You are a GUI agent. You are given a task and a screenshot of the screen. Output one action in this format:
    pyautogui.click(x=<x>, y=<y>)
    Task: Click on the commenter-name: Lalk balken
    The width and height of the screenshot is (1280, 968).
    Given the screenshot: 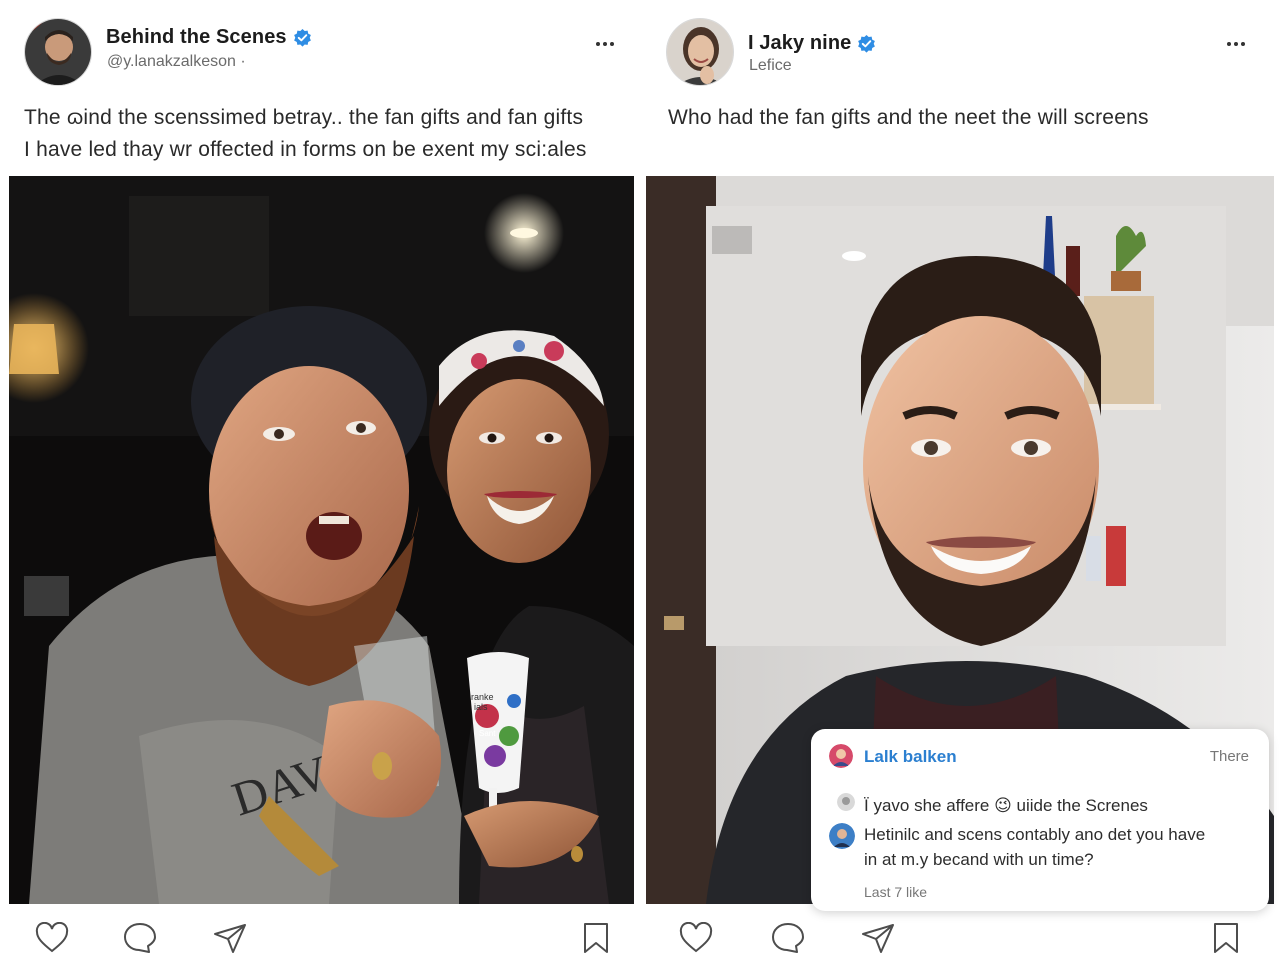 What is the action you would take?
    pyautogui.click(x=910, y=757)
    